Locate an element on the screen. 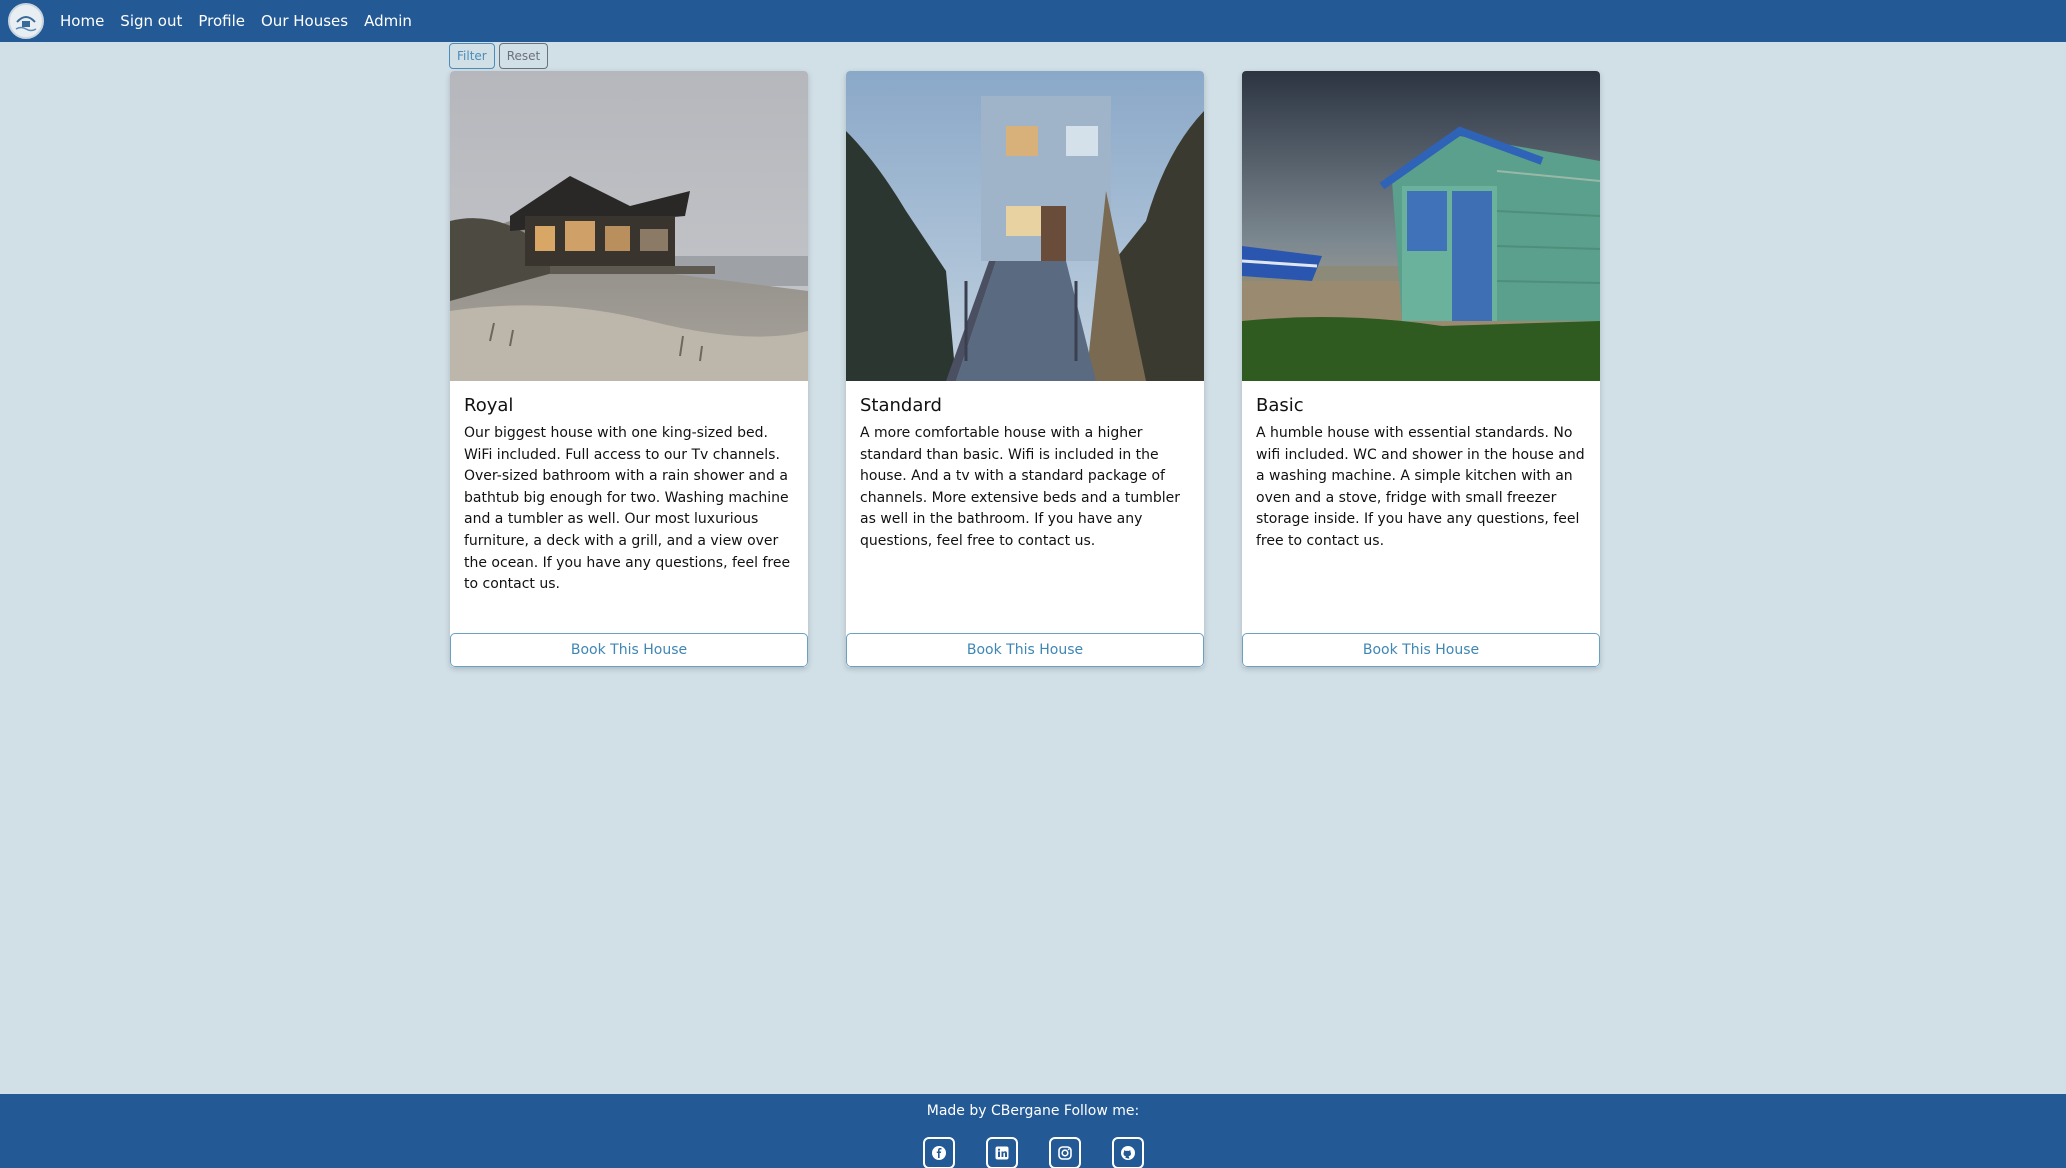  filter-bar: Filter Reset is located at coordinates (499, 56).